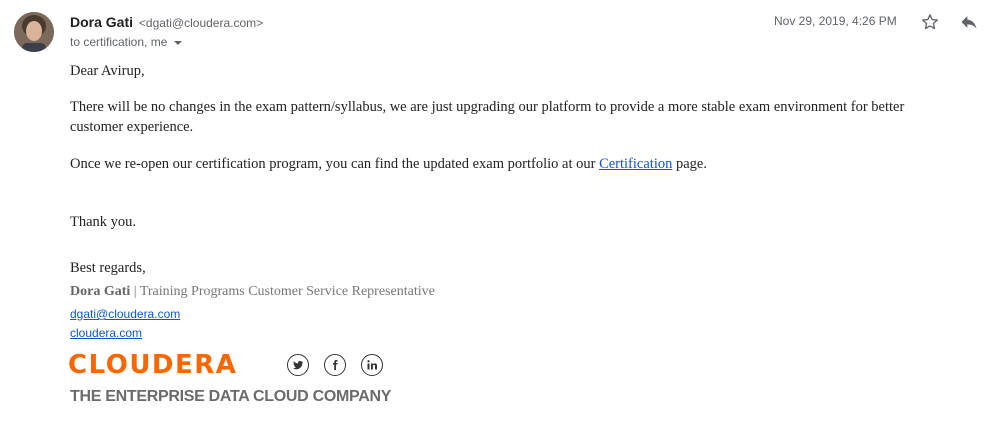 This screenshot has width=993, height=425. I want to click on signature-email-link: dgati@cloudera.com, so click(125, 314).